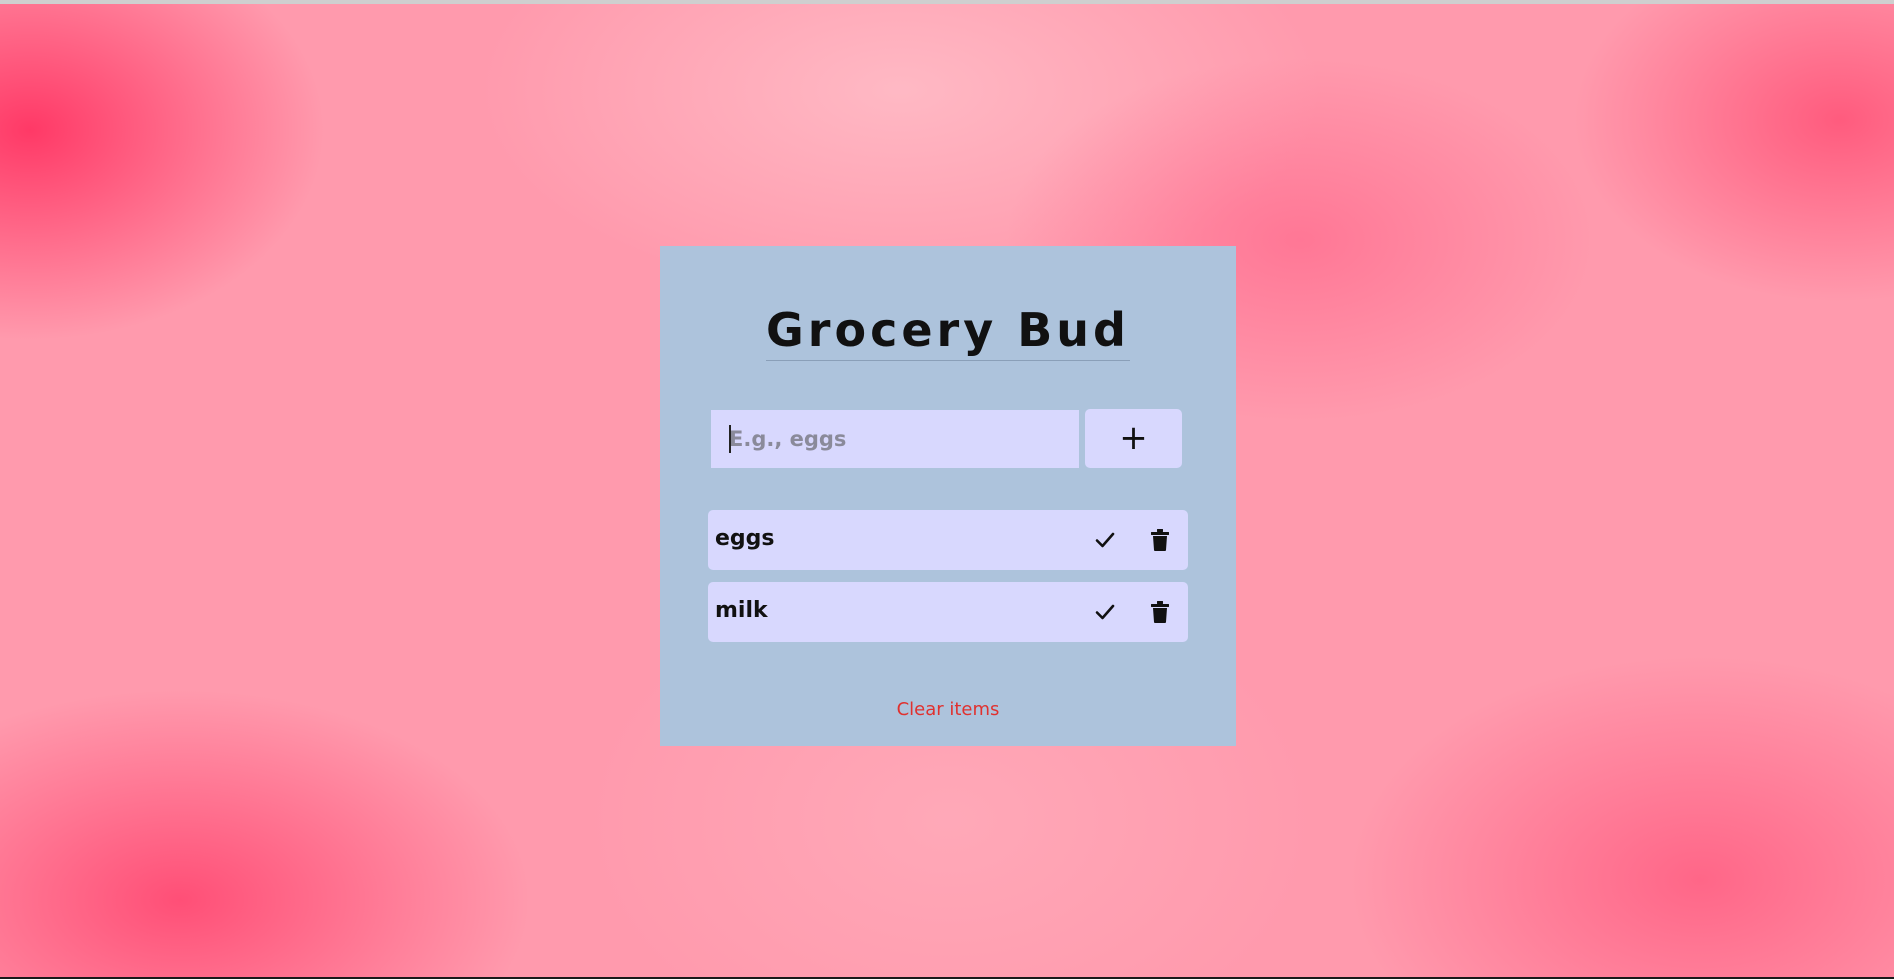 This screenshot has height=979, width=1894. Describe the element at coordinates (741, 610) in the screenshot. I see `item-name: milk` at that location.